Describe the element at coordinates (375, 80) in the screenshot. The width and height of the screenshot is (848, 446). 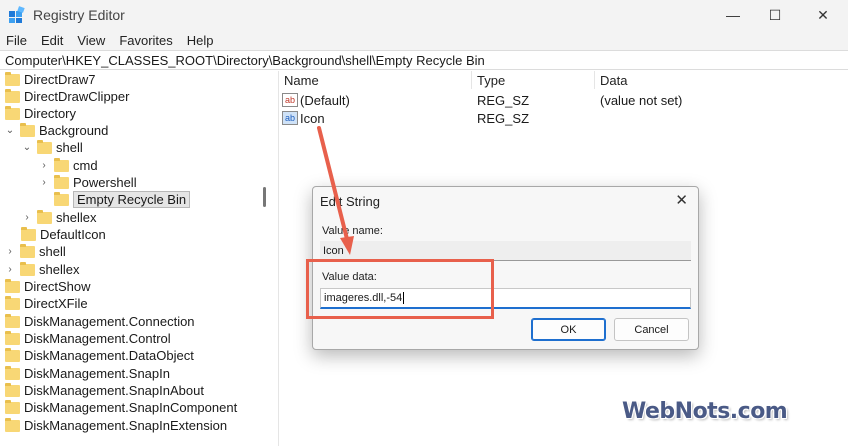
I see `column-header-name: Name` at that location.